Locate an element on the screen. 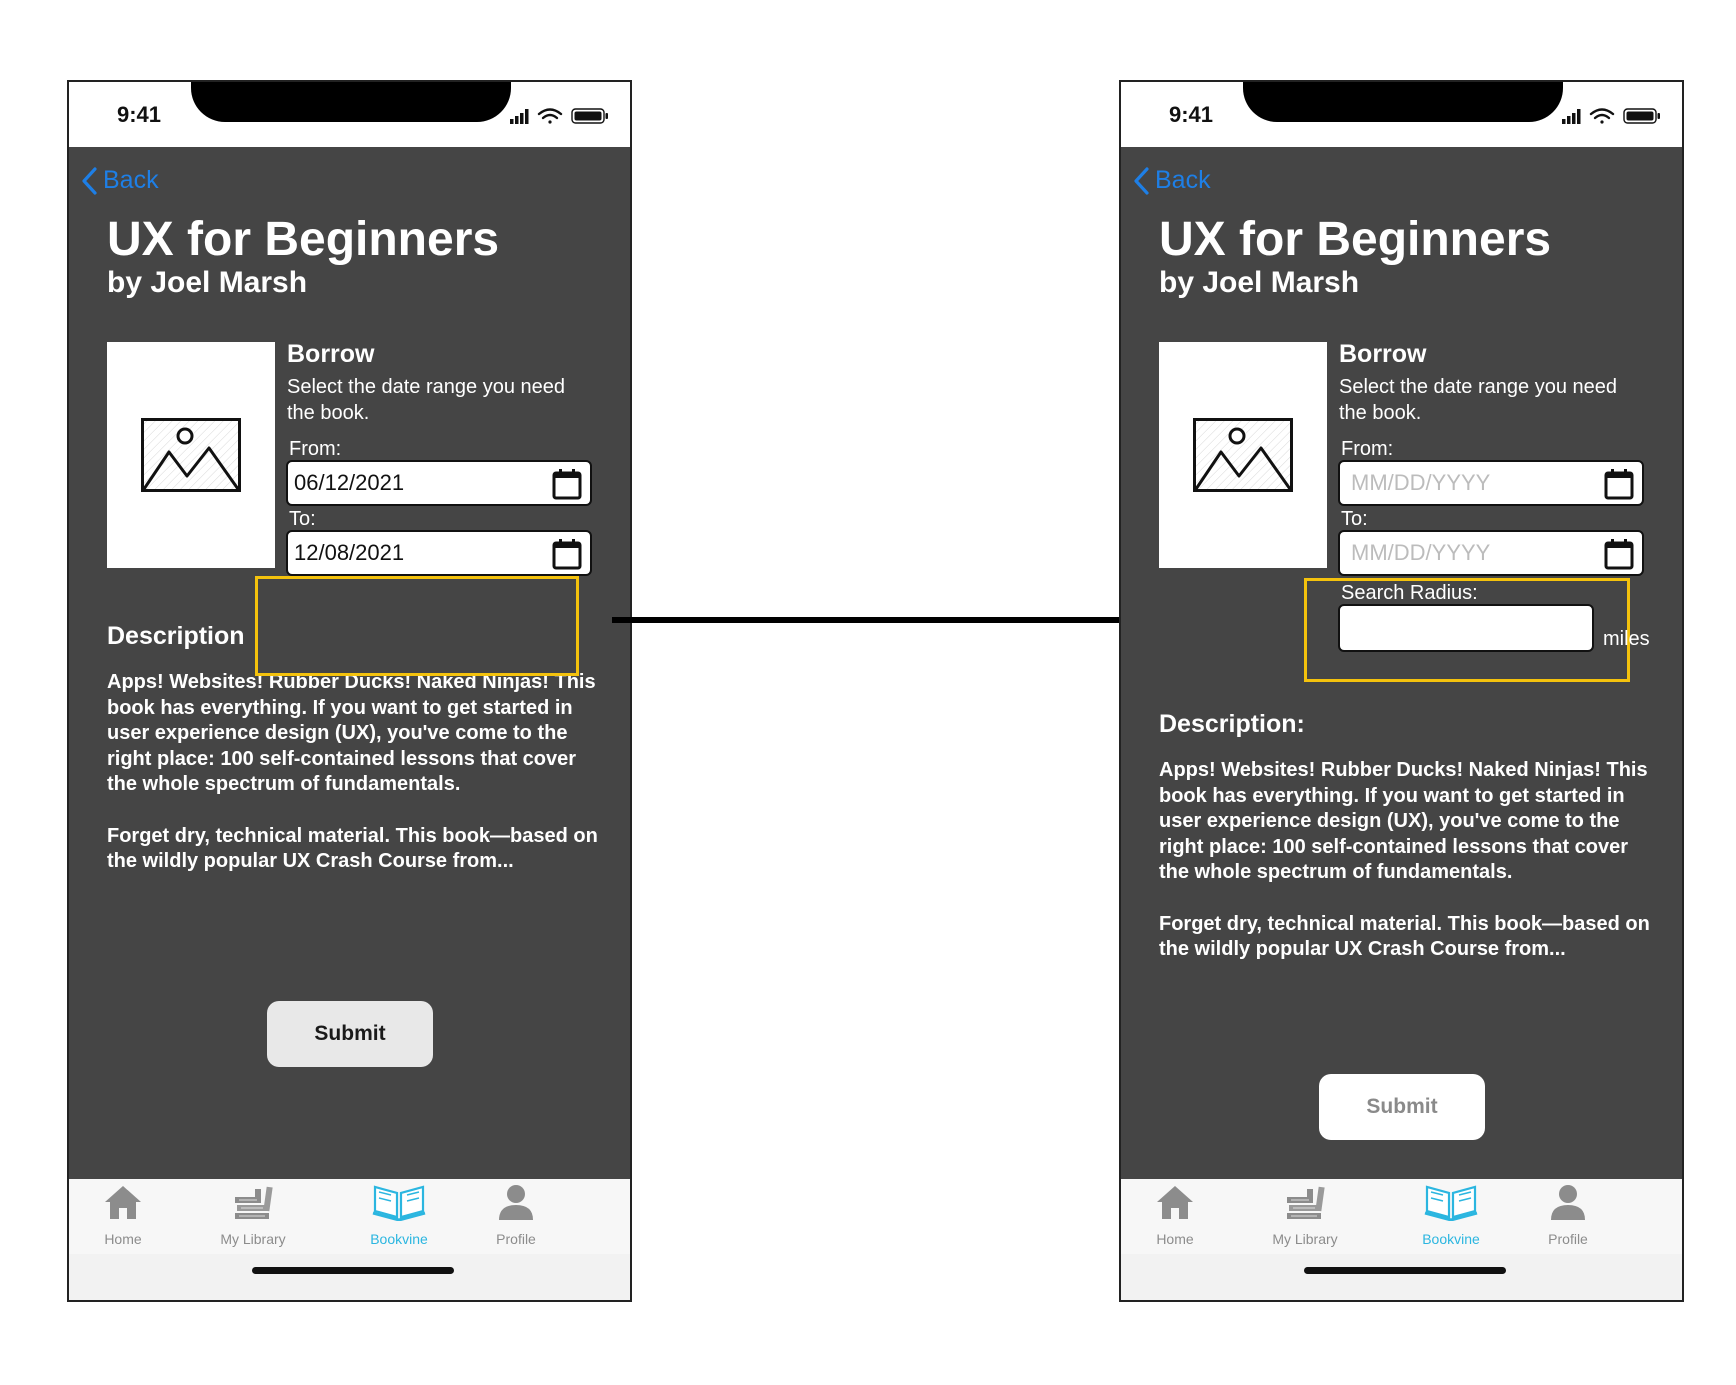  to-date-value: 12/08/2021 is located at coordinates (349, 552).